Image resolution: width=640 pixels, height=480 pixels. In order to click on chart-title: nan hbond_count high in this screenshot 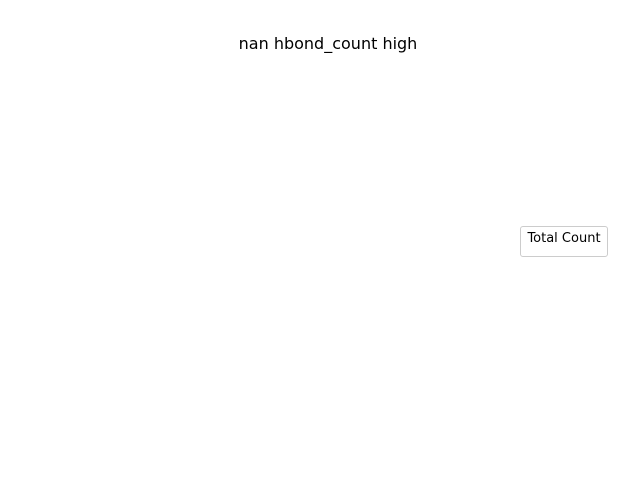, I will do `click(328, 43)`.